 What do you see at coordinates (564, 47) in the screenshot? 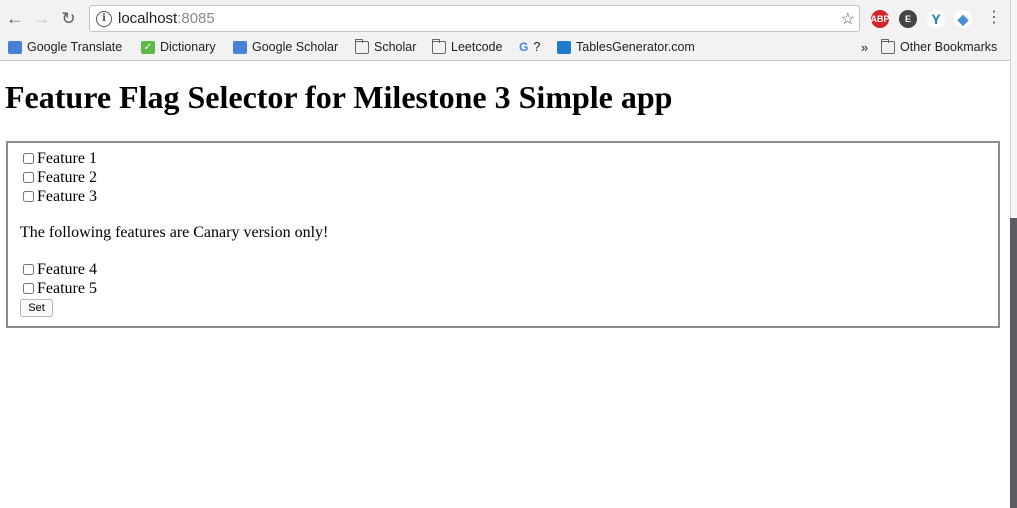
I see `tables-generator-icon` at bounding box center [564, 47].